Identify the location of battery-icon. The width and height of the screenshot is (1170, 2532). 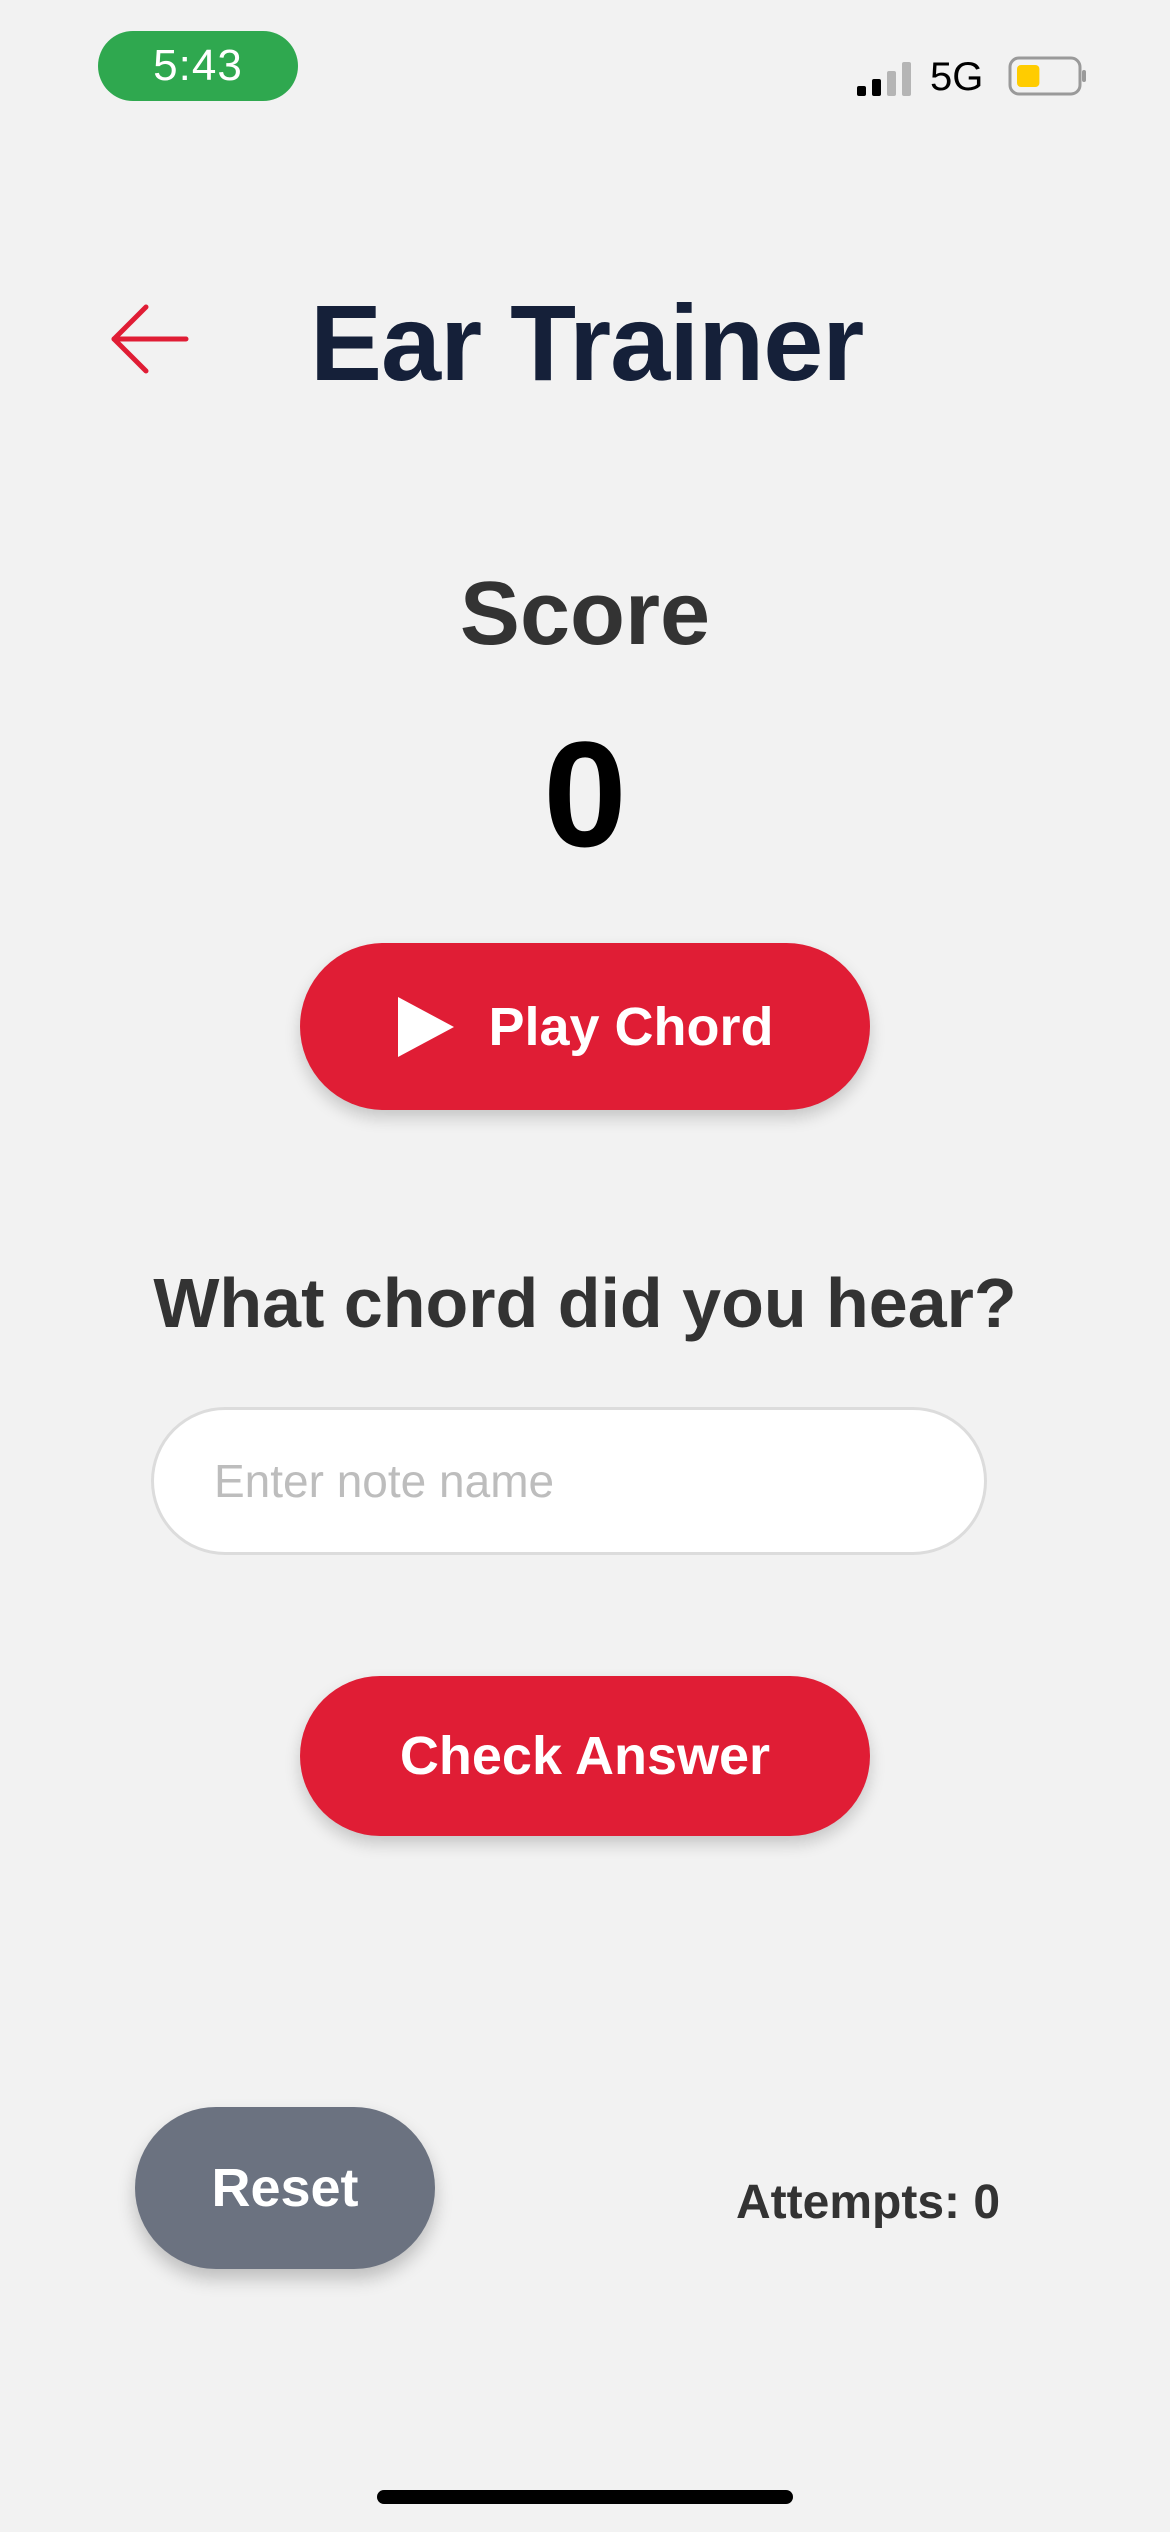
(1047, 76).